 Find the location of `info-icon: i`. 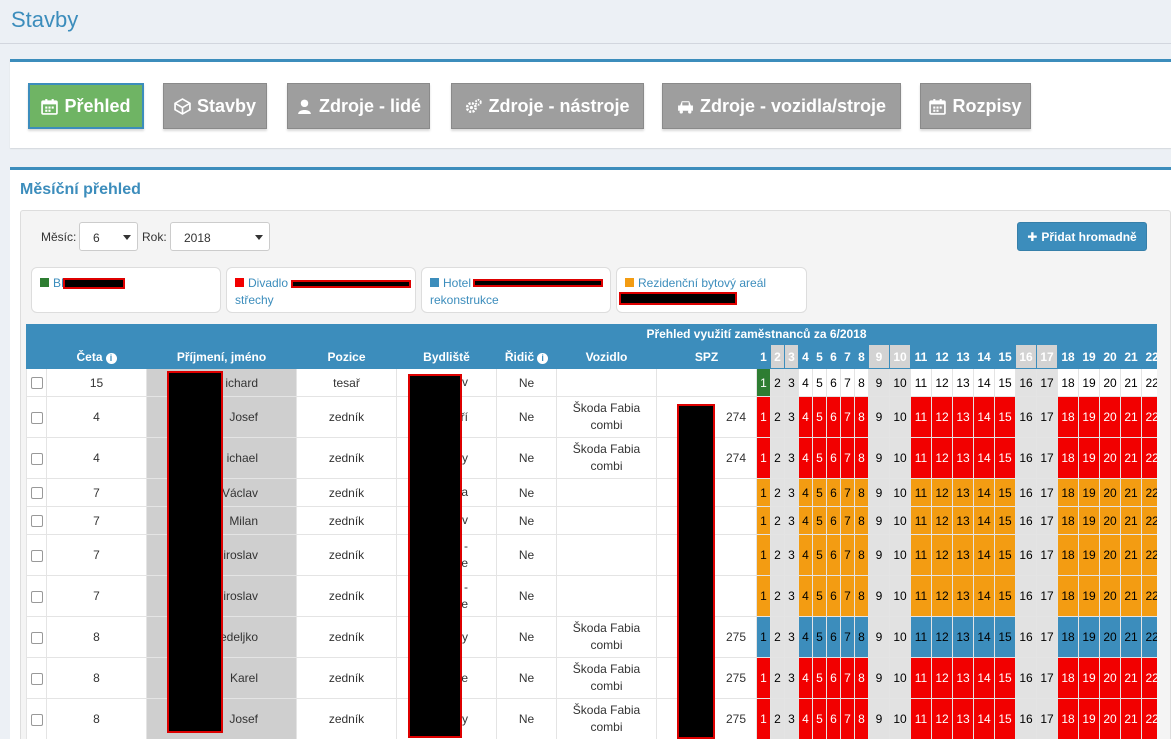

info-icon: i is located at coordinates (111, 358).